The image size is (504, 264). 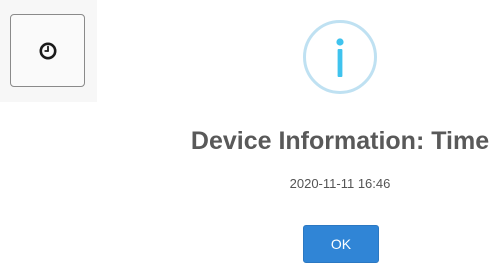 I want to click on clock-icon, so click(x=48, y=51).